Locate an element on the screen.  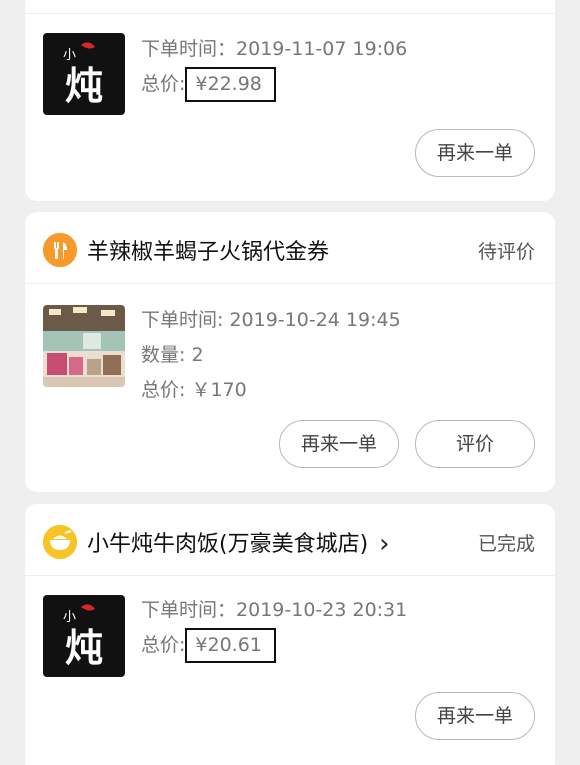
order-status: 待评价 is located at coordinates (506, 252).